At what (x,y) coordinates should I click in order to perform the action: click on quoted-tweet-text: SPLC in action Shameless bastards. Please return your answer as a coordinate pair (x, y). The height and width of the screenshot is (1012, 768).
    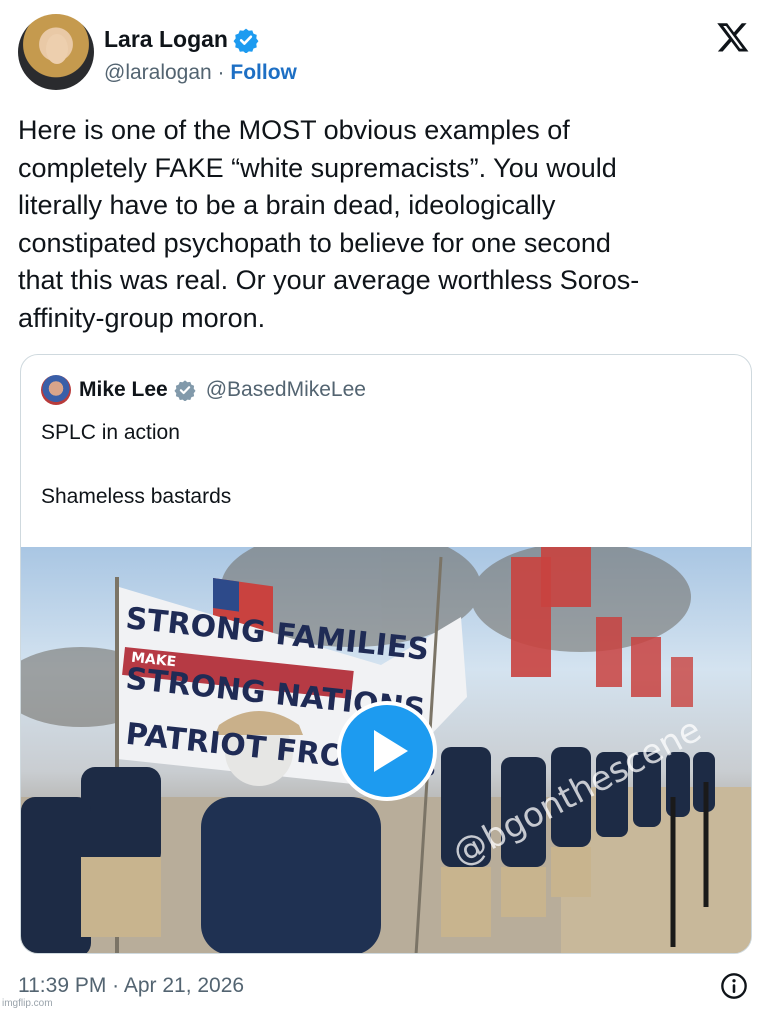
    Looking at the image, I should click on (136, 464).